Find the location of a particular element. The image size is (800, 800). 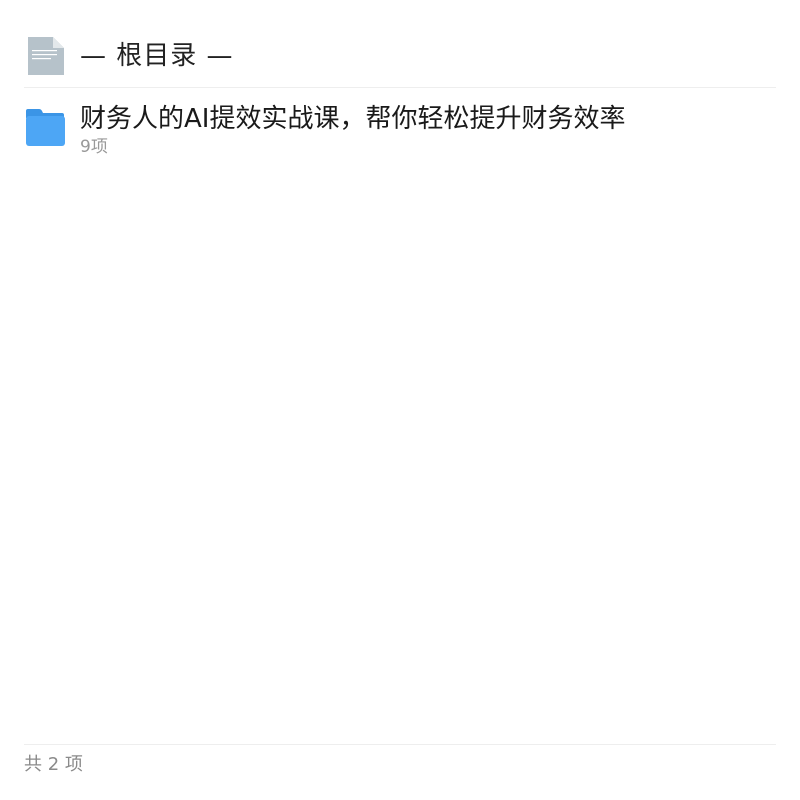

folder-icon is located at coordinates (45, 127).